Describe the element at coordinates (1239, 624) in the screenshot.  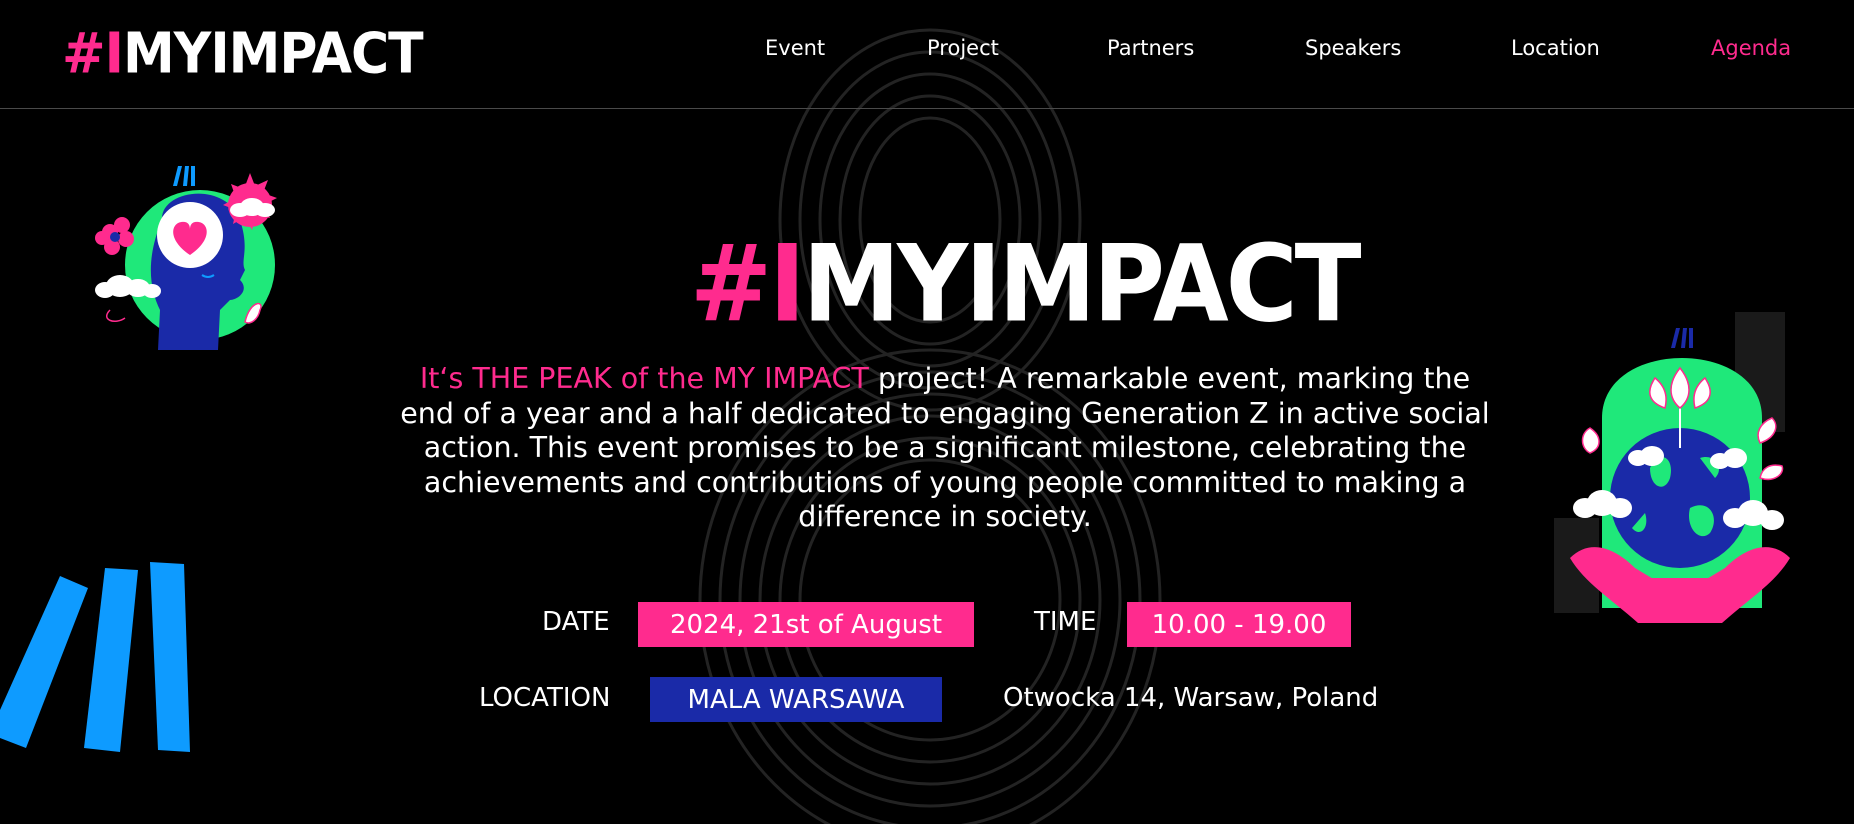
I see `time-badge: 10.00 - 19.00` at that location.